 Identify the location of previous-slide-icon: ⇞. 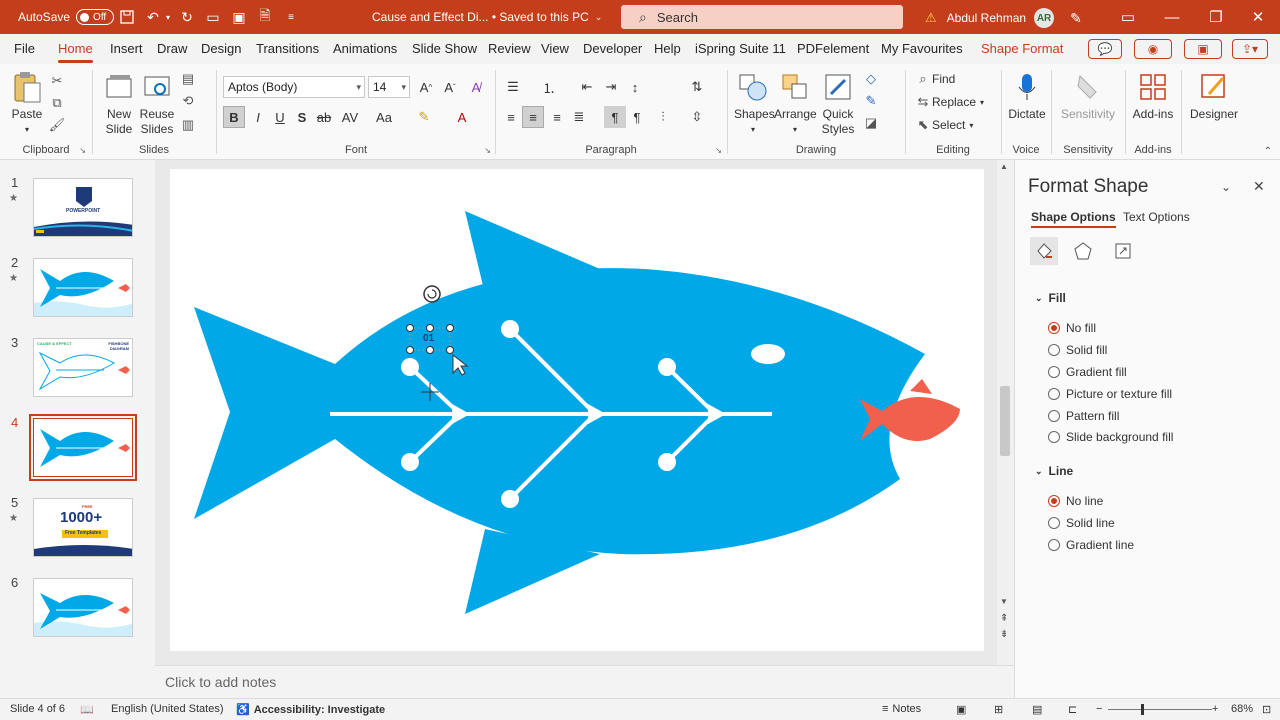
(1004, 618).